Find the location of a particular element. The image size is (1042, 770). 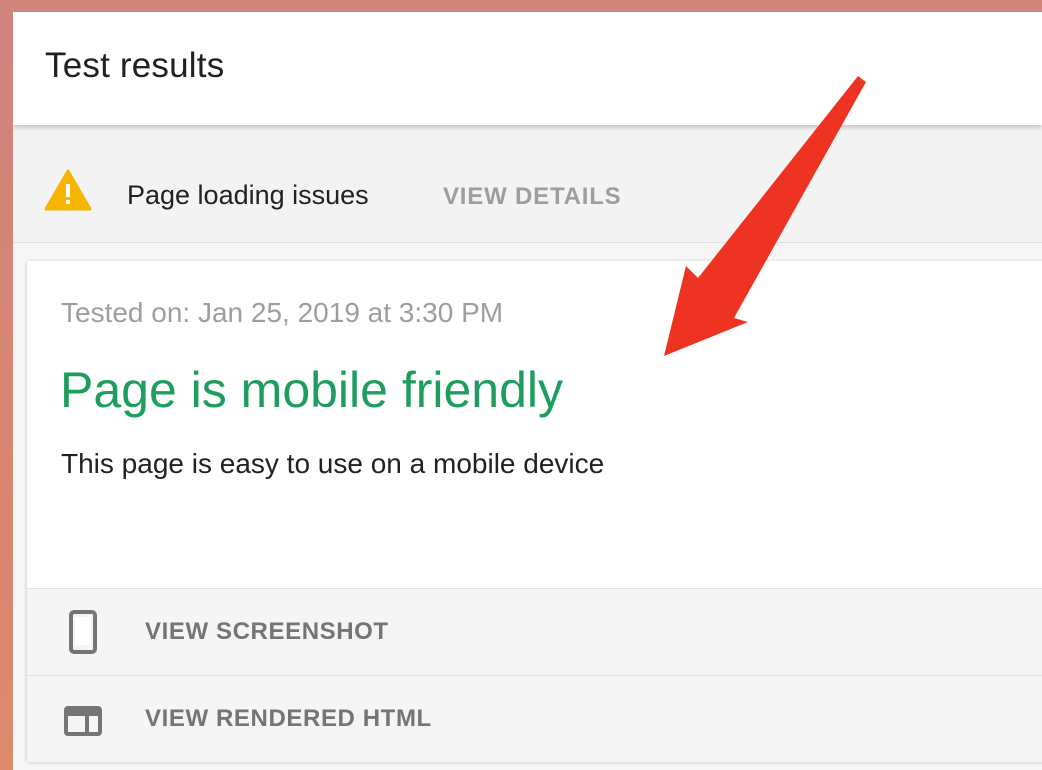

code-window-icon is located at coordinates (83, 721).